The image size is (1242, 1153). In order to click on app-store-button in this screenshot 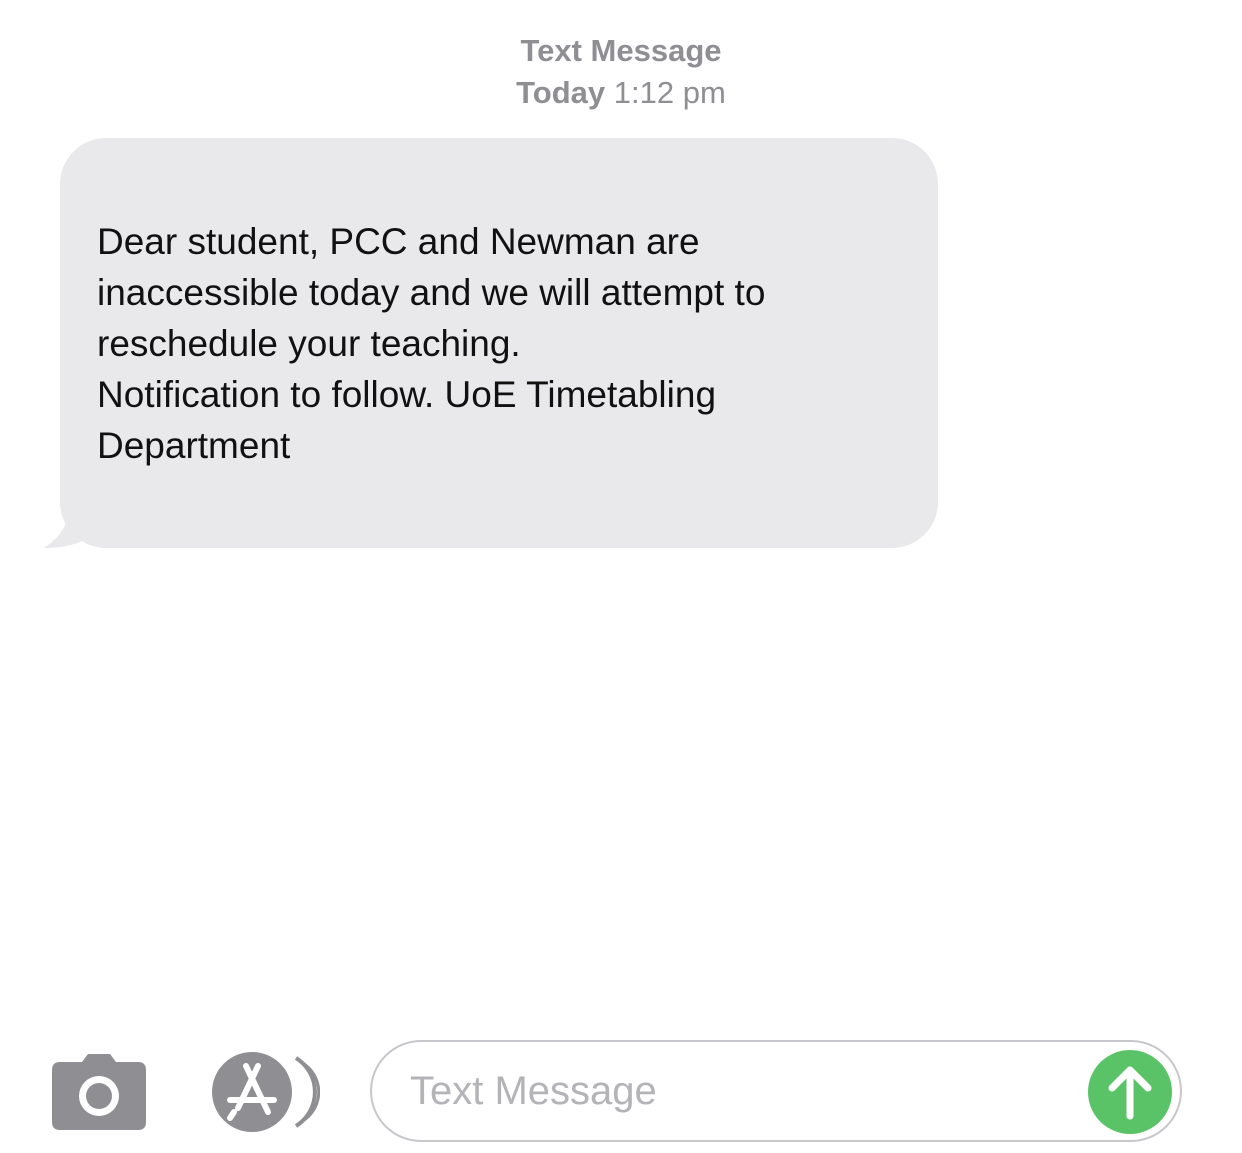, I will do `click(264, 1092)`.